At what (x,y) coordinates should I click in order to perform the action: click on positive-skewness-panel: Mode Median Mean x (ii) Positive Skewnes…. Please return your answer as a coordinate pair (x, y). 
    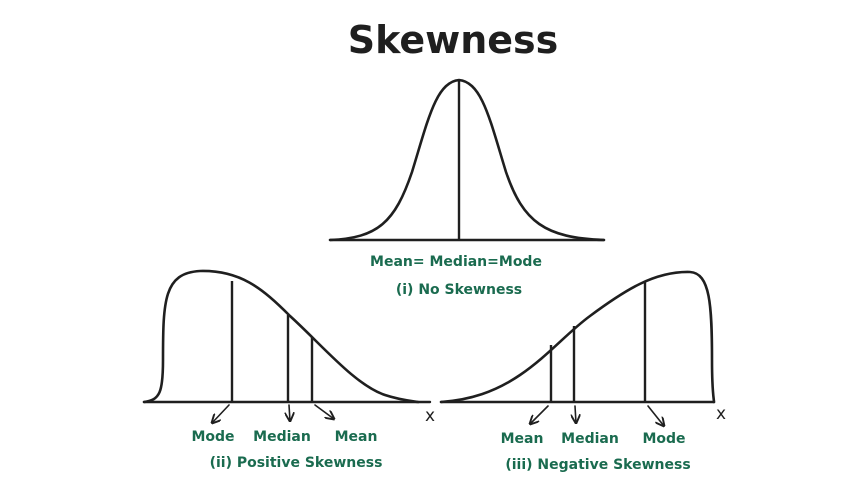
    Looking at the image, I should click on (288, 370).